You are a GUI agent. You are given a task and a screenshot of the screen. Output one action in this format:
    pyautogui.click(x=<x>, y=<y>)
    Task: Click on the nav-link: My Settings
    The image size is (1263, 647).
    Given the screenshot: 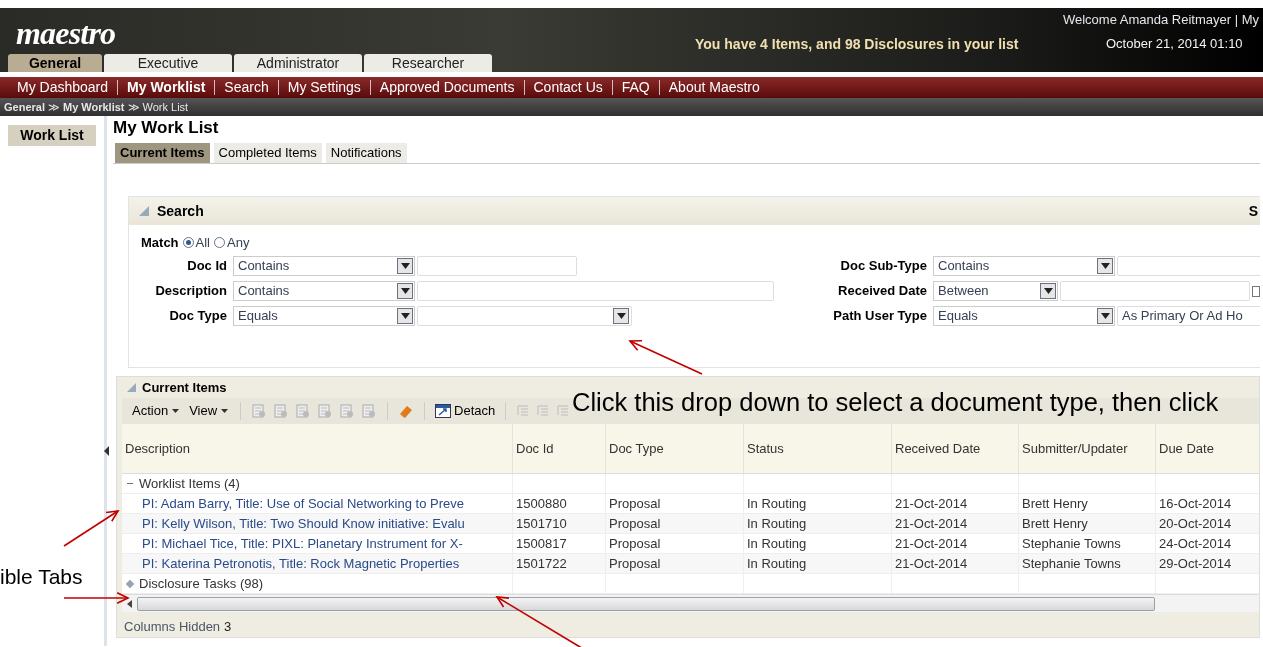 What is the action you would take?
    pyautogui.click(x=324, y=87)
    